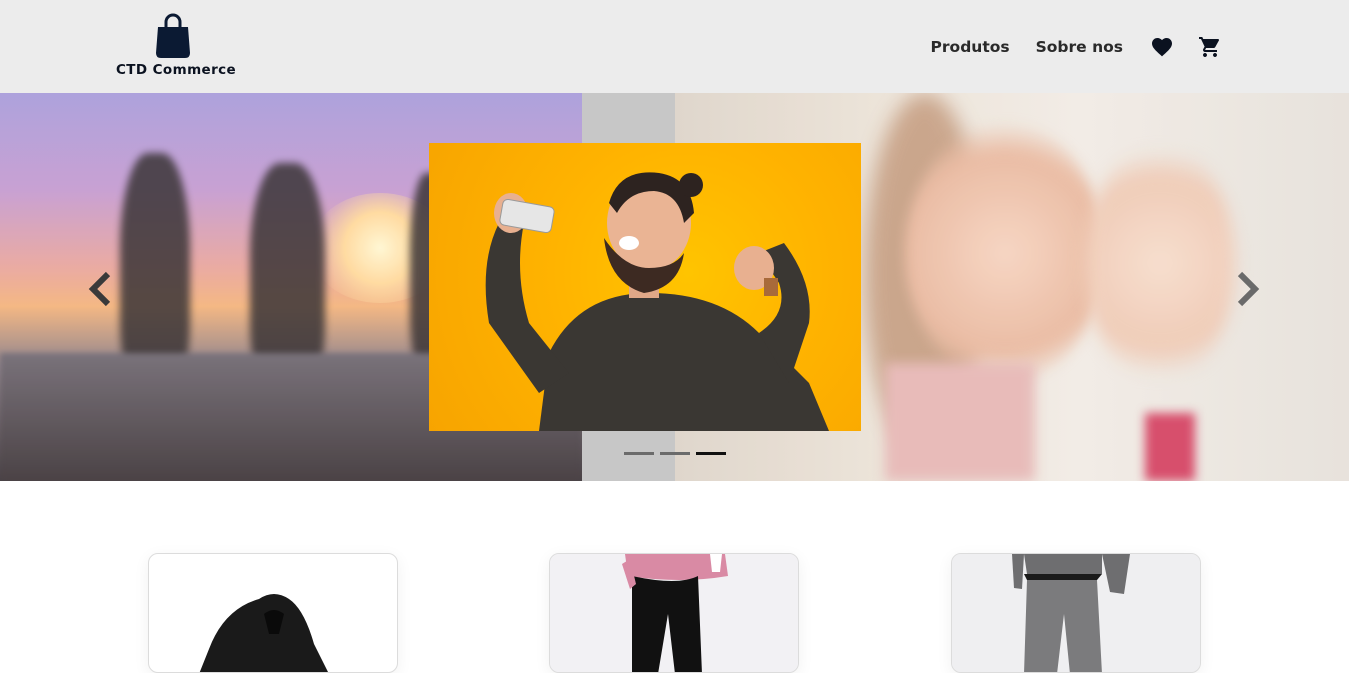 Image resolution: width=1349 pixels, height=673 pixels. What do you see at coordinates (1079, 47) in the screenshot?
I see `nav-about-link: Sobre nos` at bounding box center [1079, 47].